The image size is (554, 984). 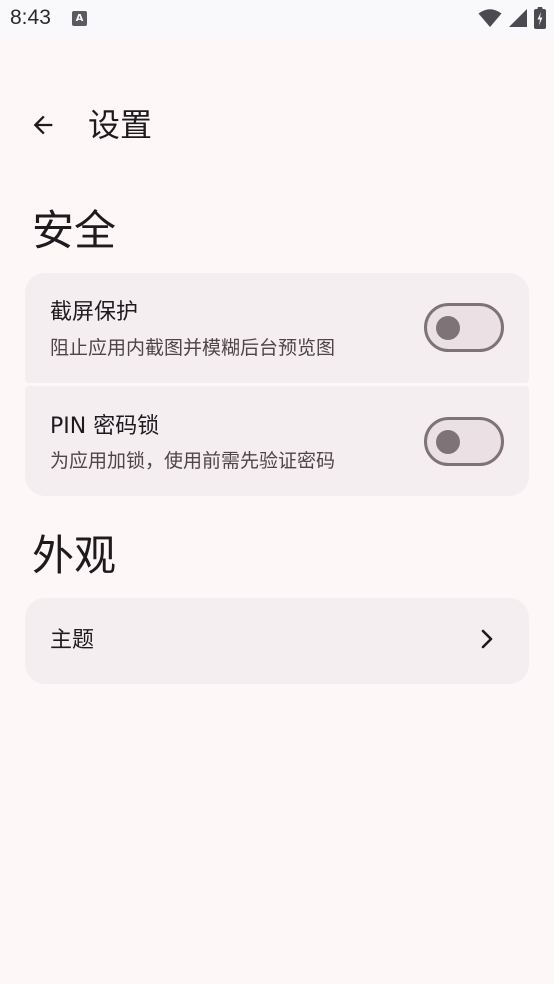 I want to click on back-button, so click(x=43, y=125).